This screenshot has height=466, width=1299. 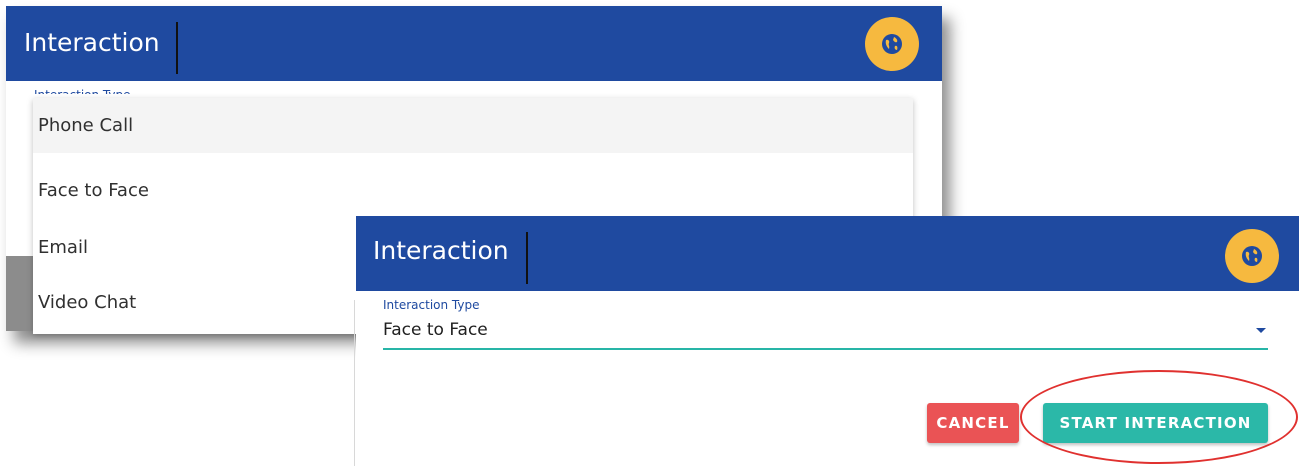 I want to click on chevron-down-icon, so click(x=1261, y=330).